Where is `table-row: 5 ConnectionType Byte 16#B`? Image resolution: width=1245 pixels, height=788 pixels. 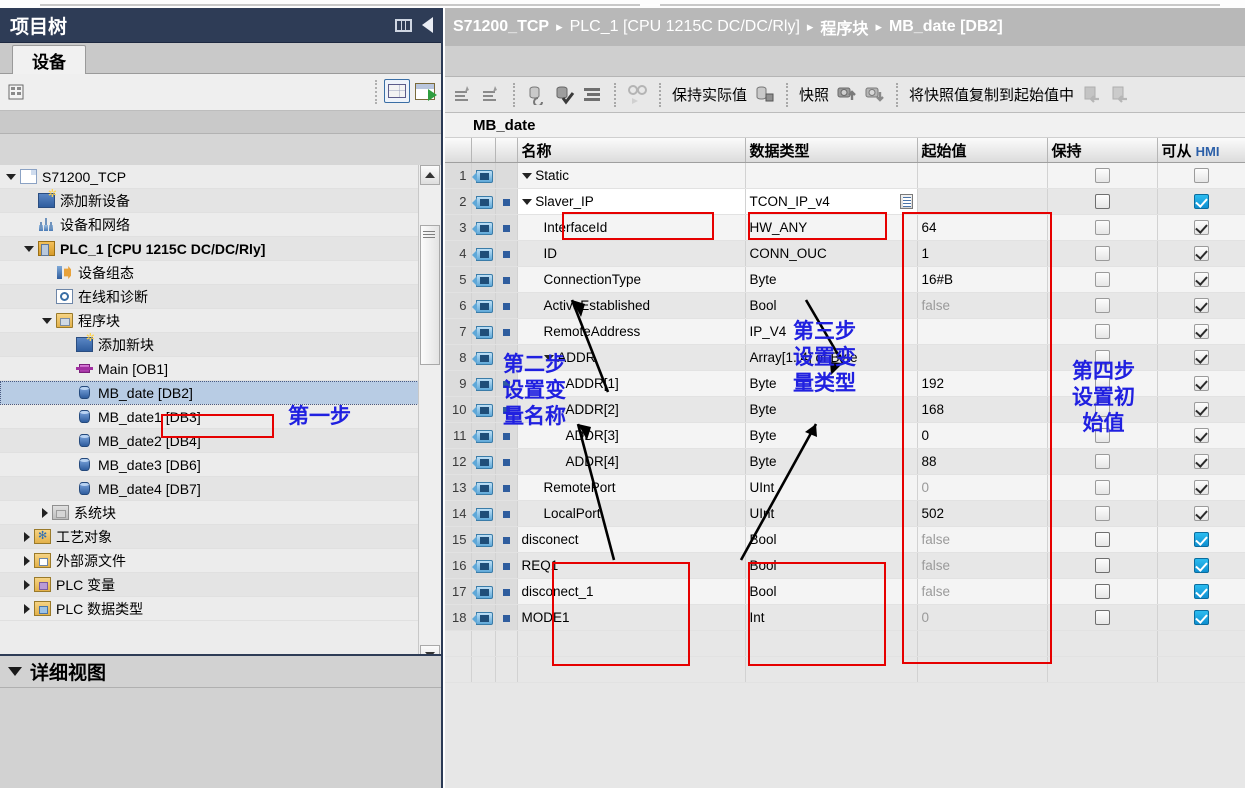
table-row: 5 ConnectionType Byte 16#B is located at coordinates (845, 279).